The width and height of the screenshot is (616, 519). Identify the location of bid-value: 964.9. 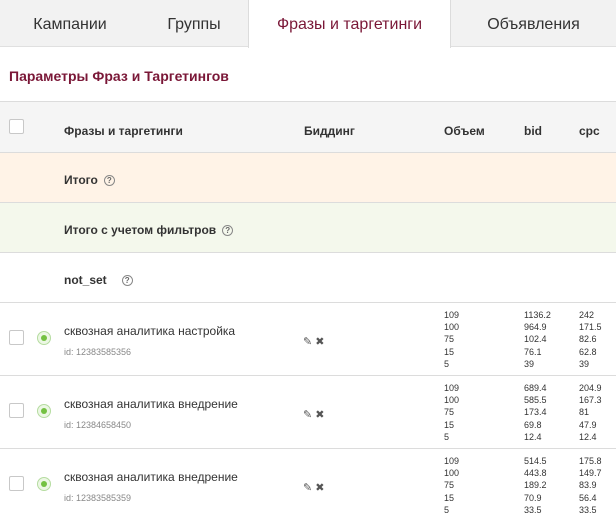
(535, 327).